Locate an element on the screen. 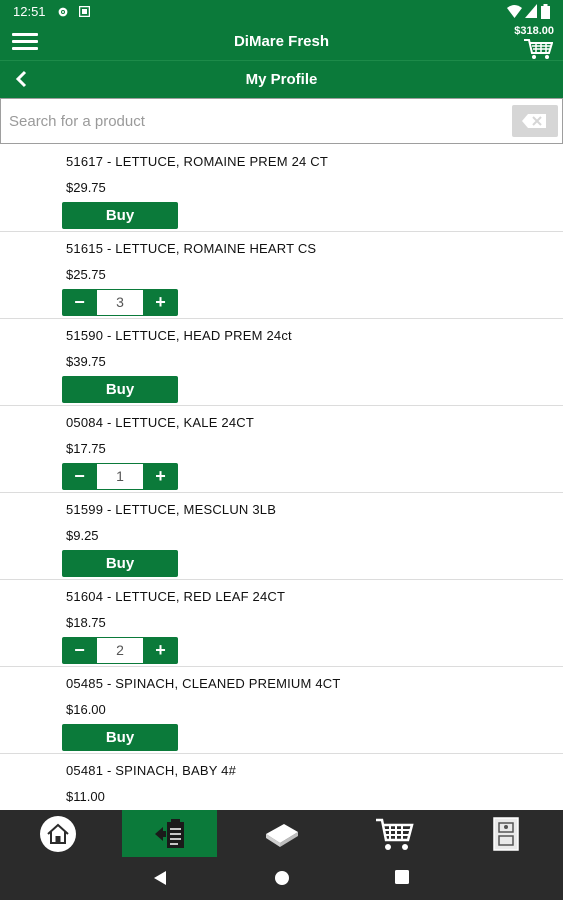 The image size is (563, 900). clear-search-button is located at coordinates (535, 121).